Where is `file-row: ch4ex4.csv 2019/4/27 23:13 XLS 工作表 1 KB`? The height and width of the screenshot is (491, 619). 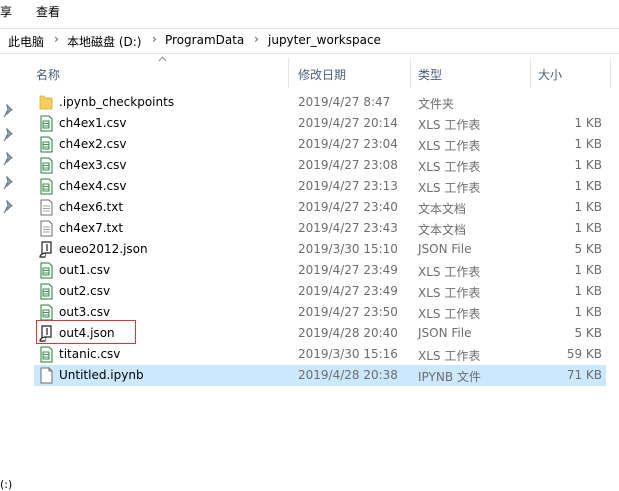
file-row: ch4ex4.csv 2019/4/27 23:13 XLS 工作表 1 KB is located at coordinates (320, 186).